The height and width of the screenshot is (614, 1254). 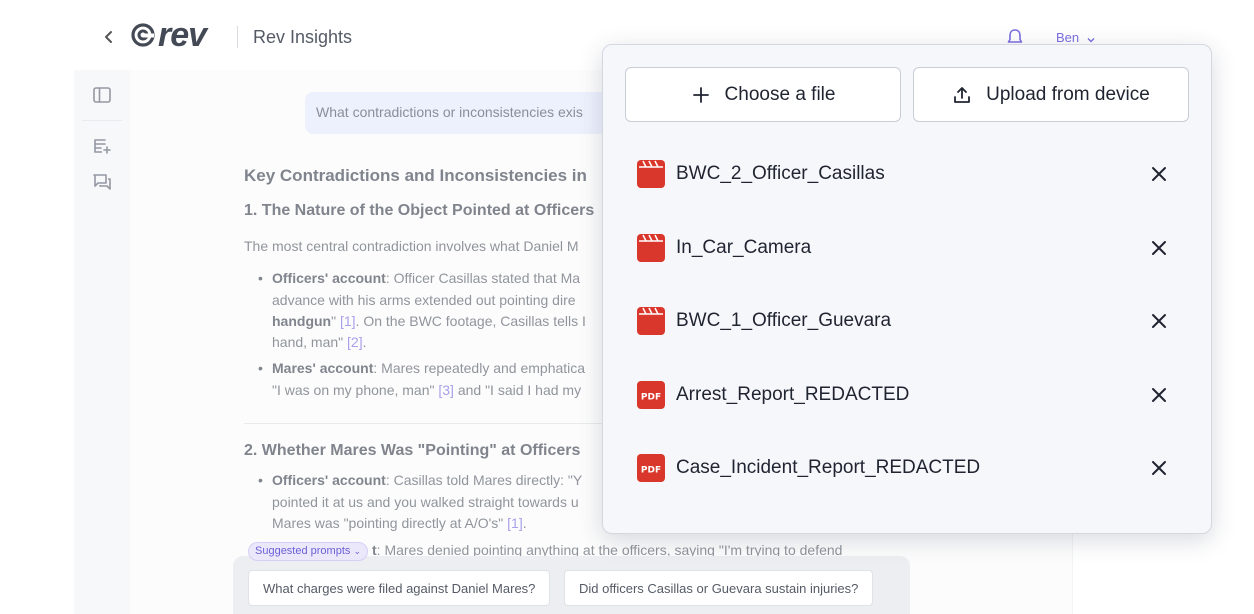 I want to click on upload-icon, so click(x=962, y=94).